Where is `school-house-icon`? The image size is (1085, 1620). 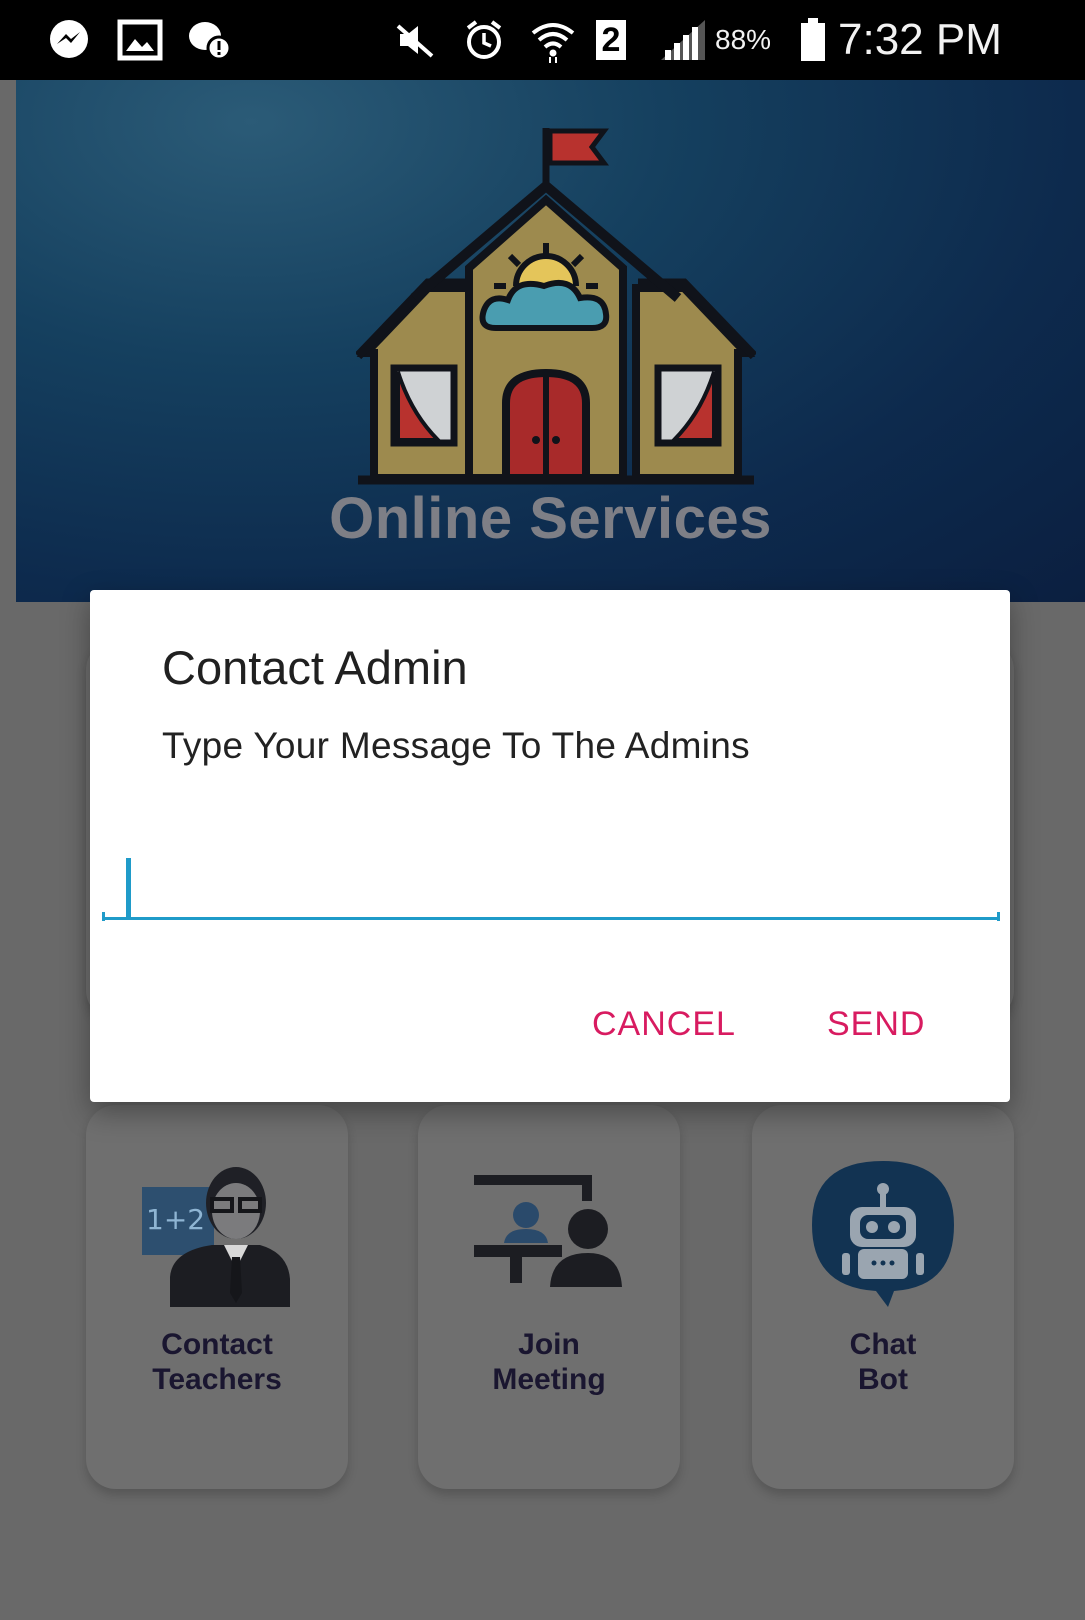
school-house-icon is located at coordinates (556, 306).